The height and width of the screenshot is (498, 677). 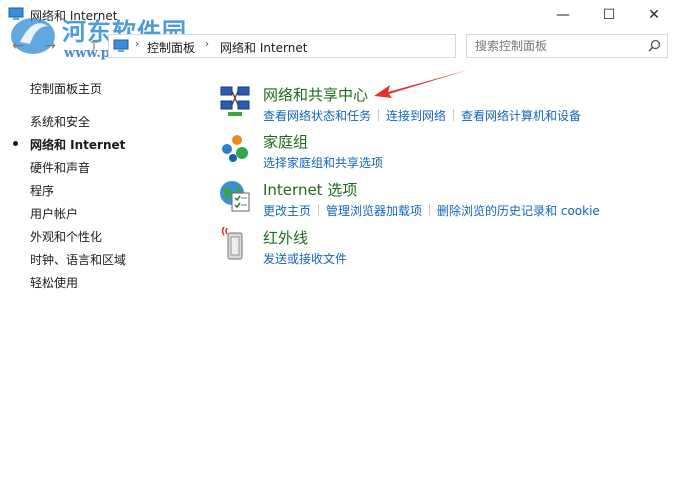 I want to click on internet-options-icon, so click(x=235, y=196).